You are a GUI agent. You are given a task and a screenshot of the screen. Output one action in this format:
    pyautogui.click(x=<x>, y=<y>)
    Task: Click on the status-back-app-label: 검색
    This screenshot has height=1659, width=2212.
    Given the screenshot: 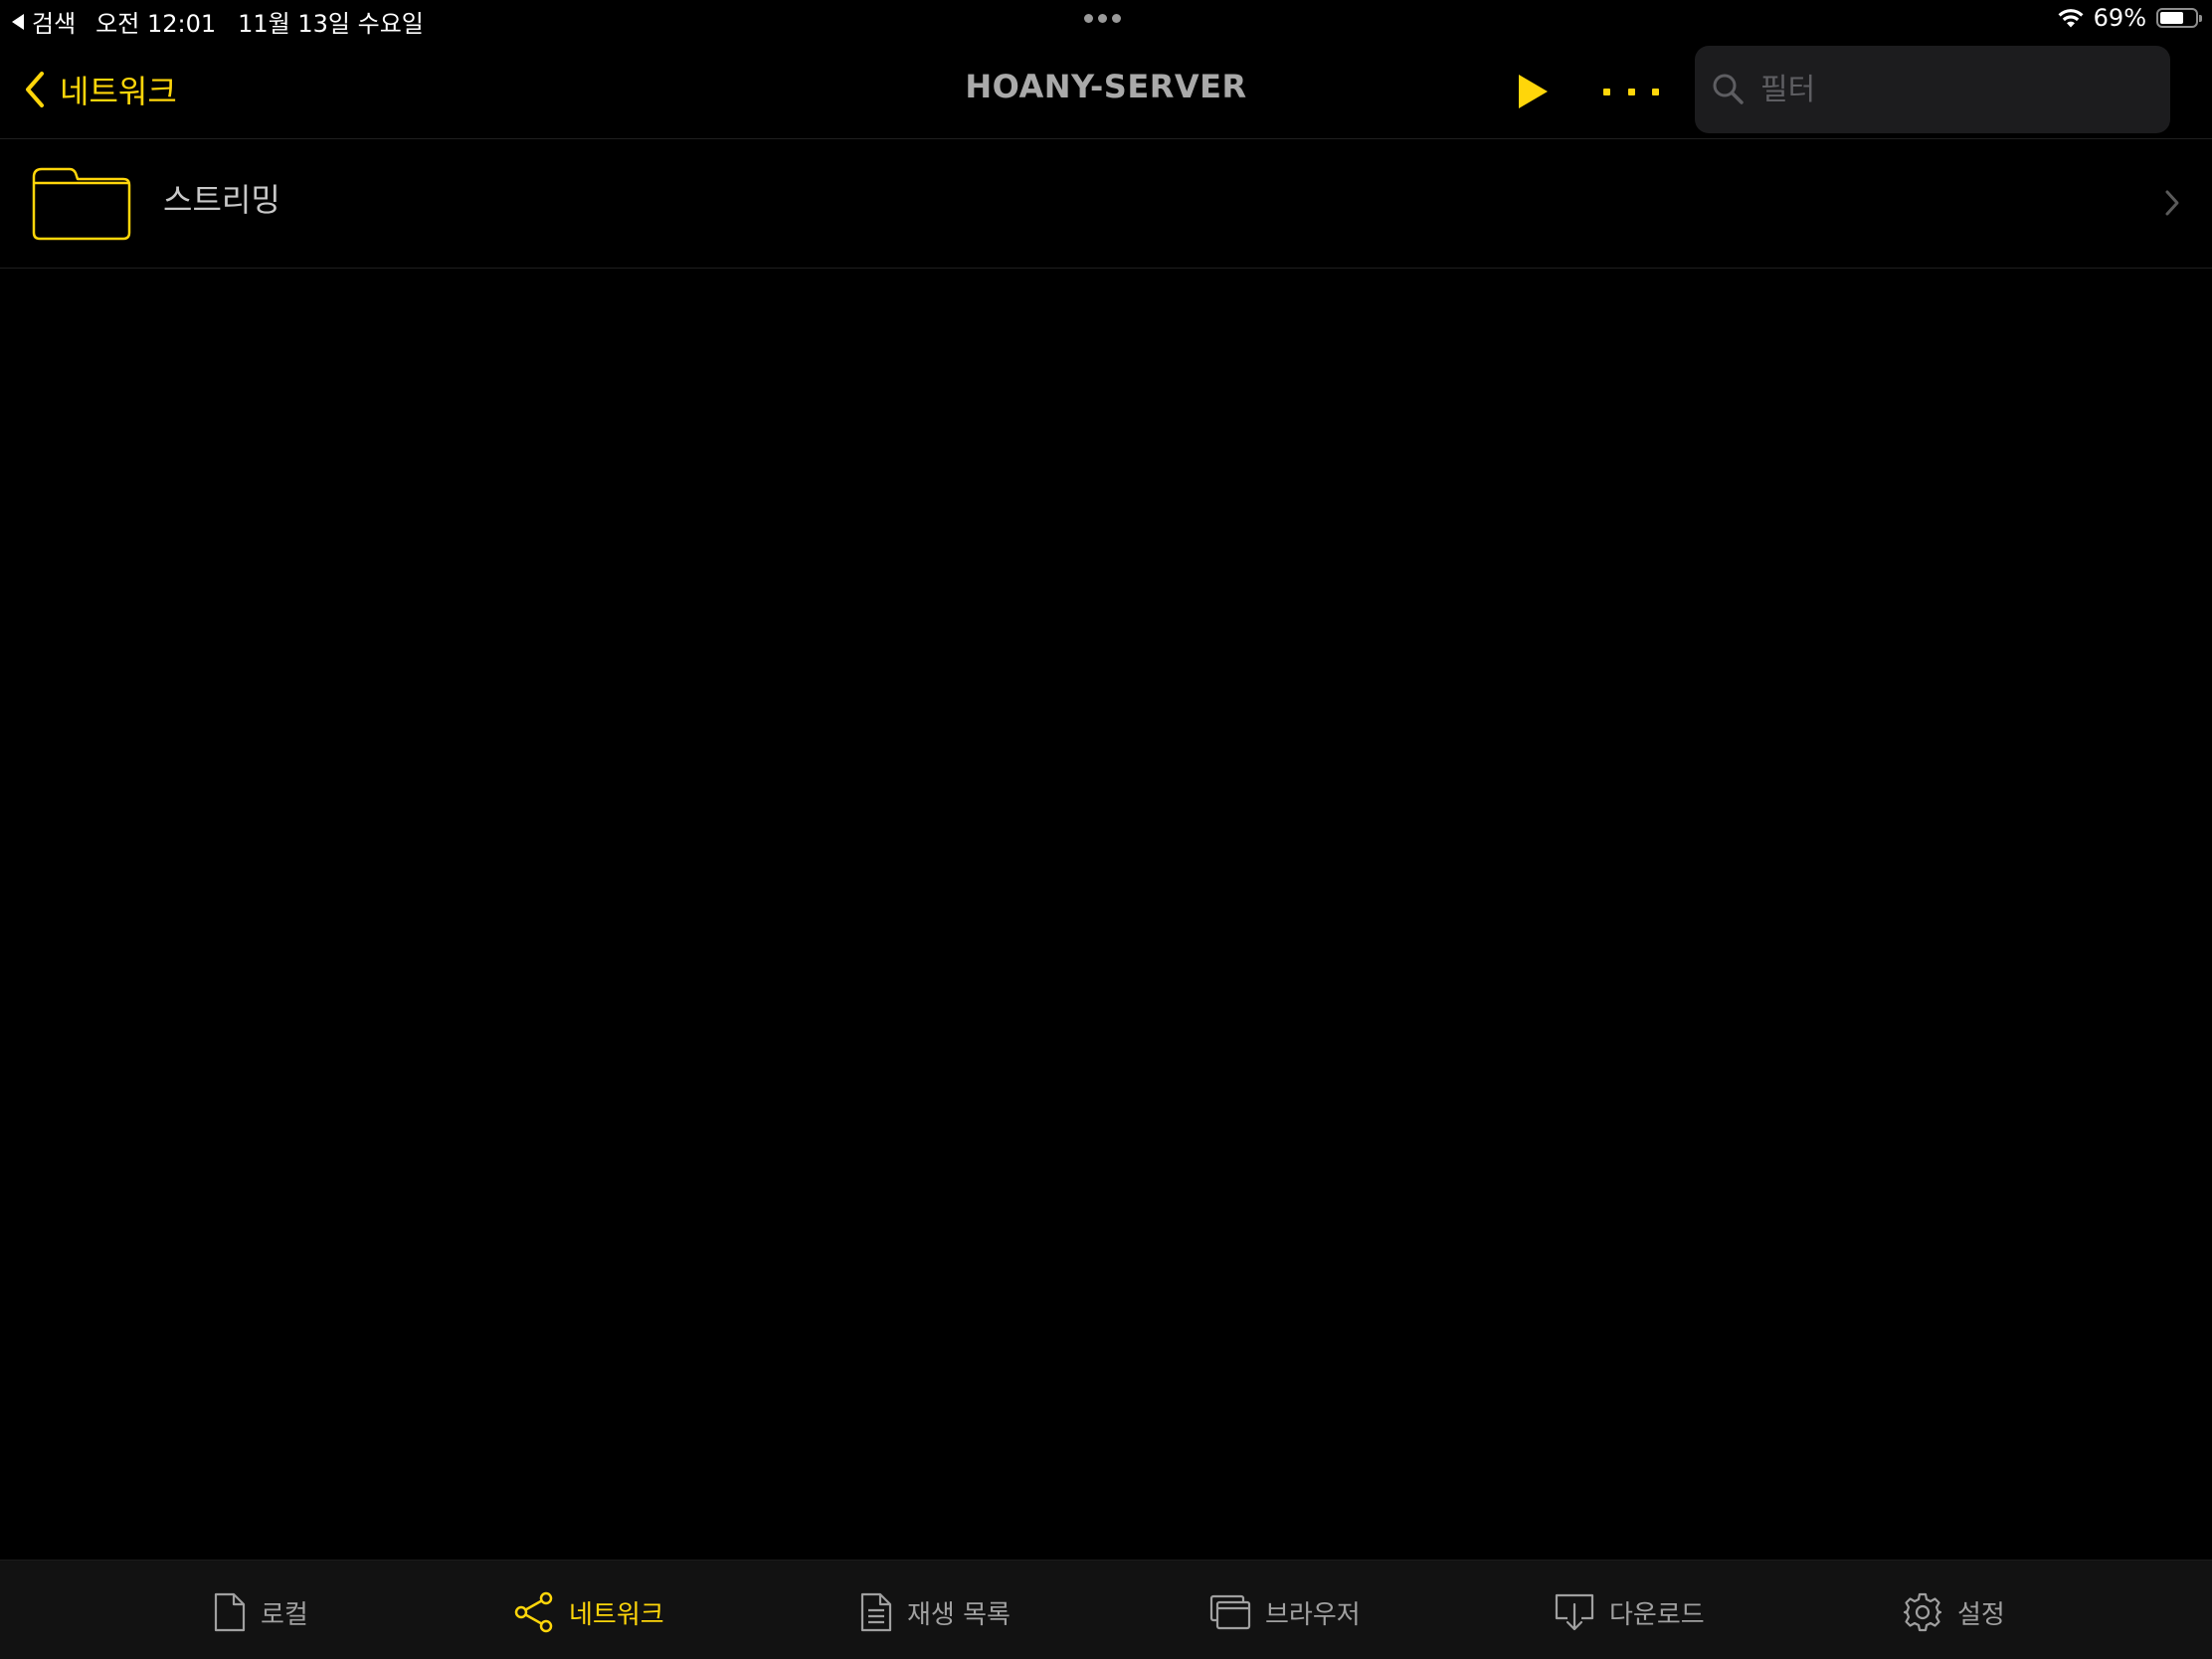 What is the action you would take?
    pyautogui.click(x=54, y=24)
    